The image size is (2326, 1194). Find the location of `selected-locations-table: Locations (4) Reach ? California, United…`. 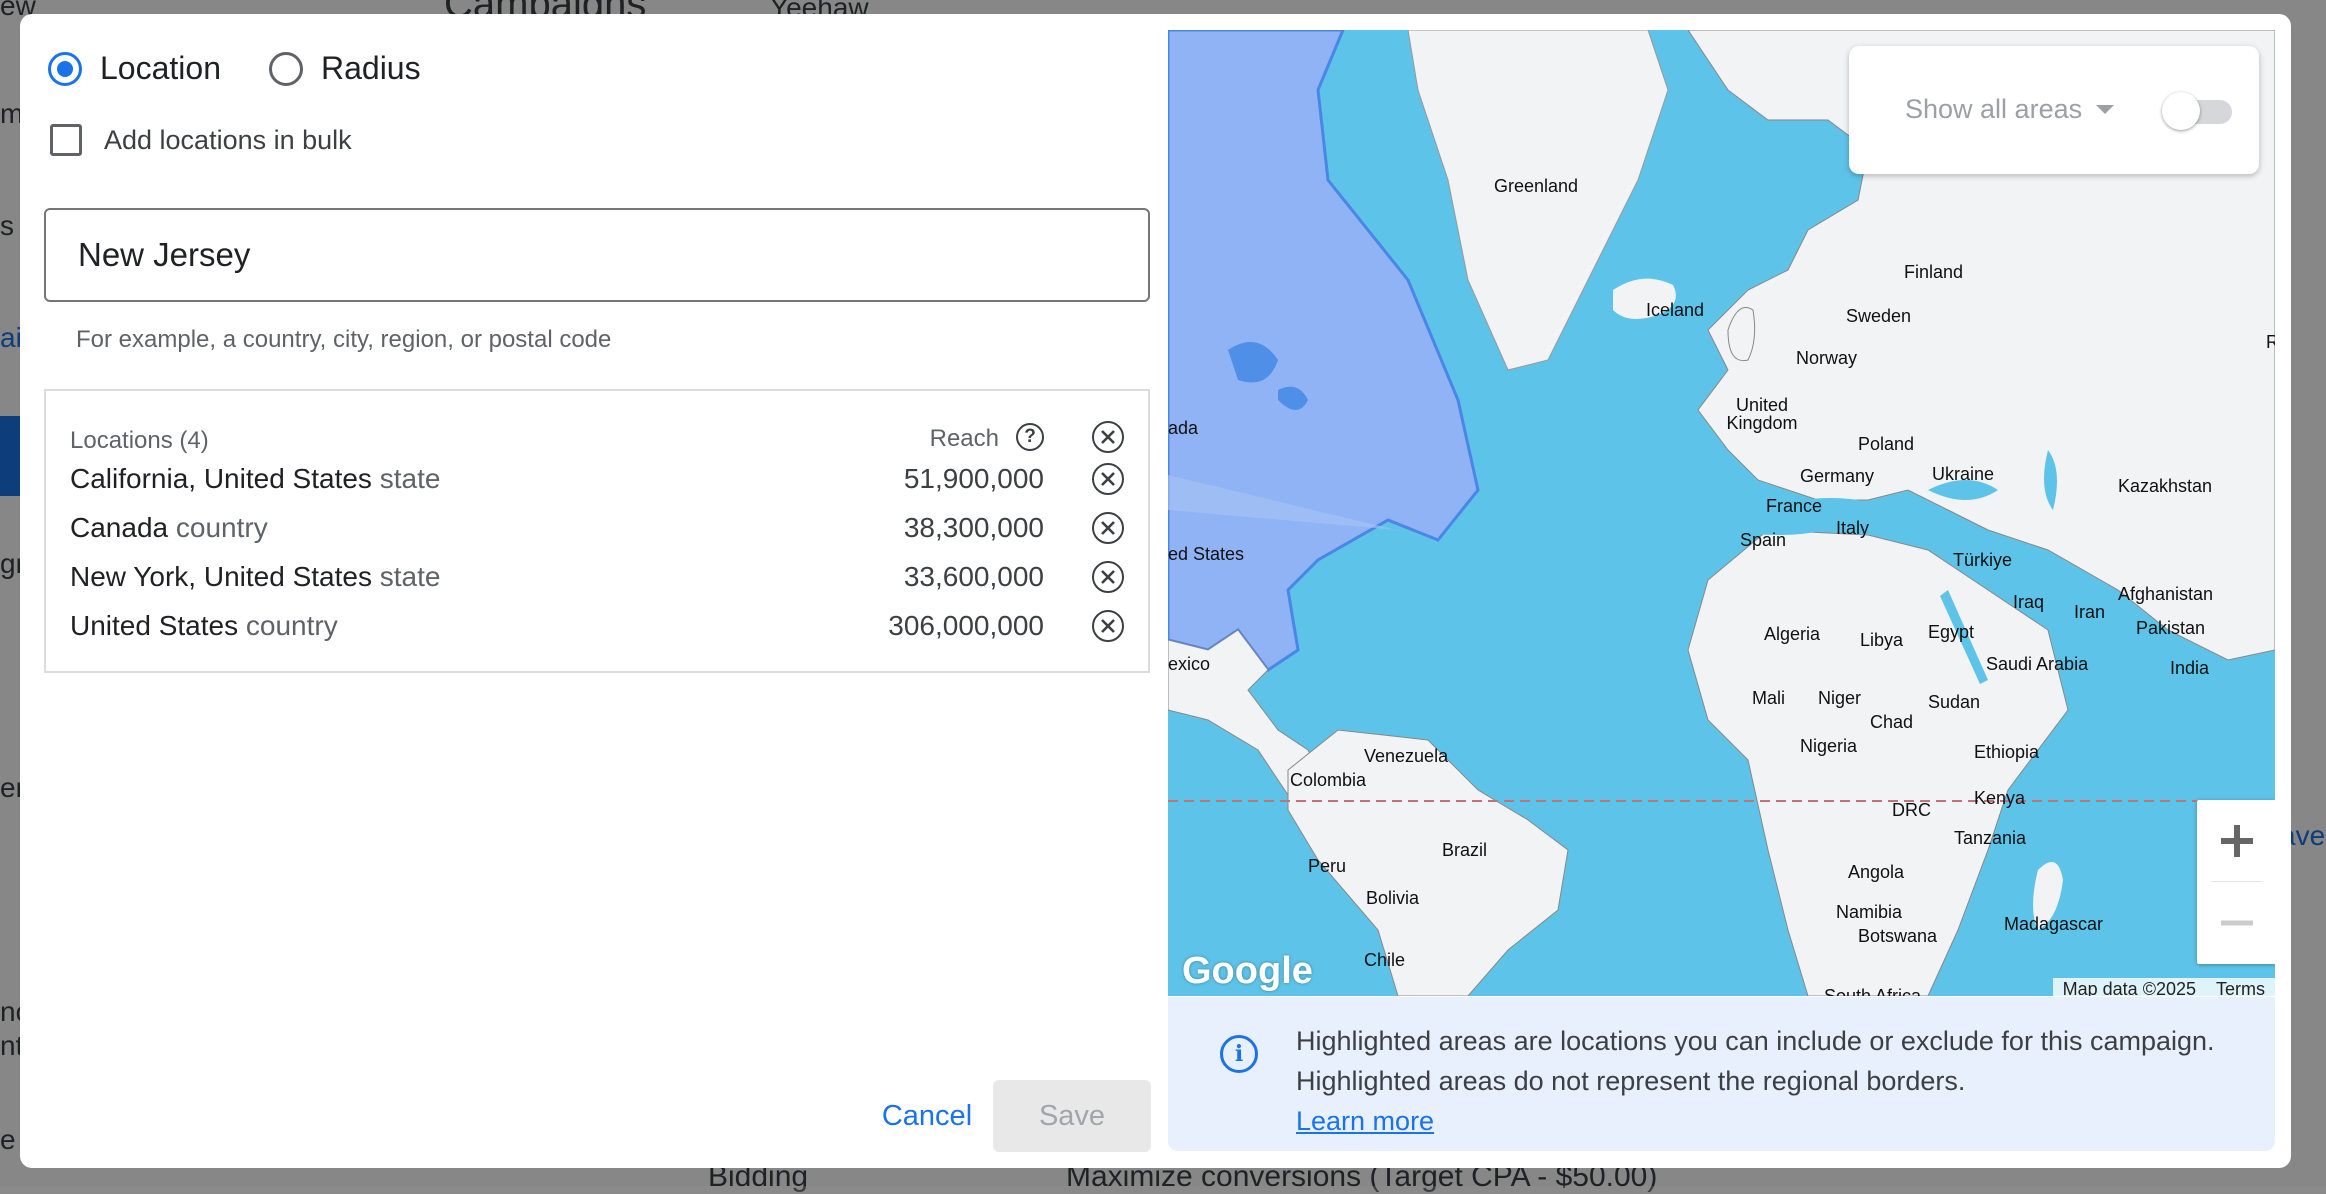

selected-locations-table: Locations (4) Reach ? California, United… is located at coordinates (597, 531).